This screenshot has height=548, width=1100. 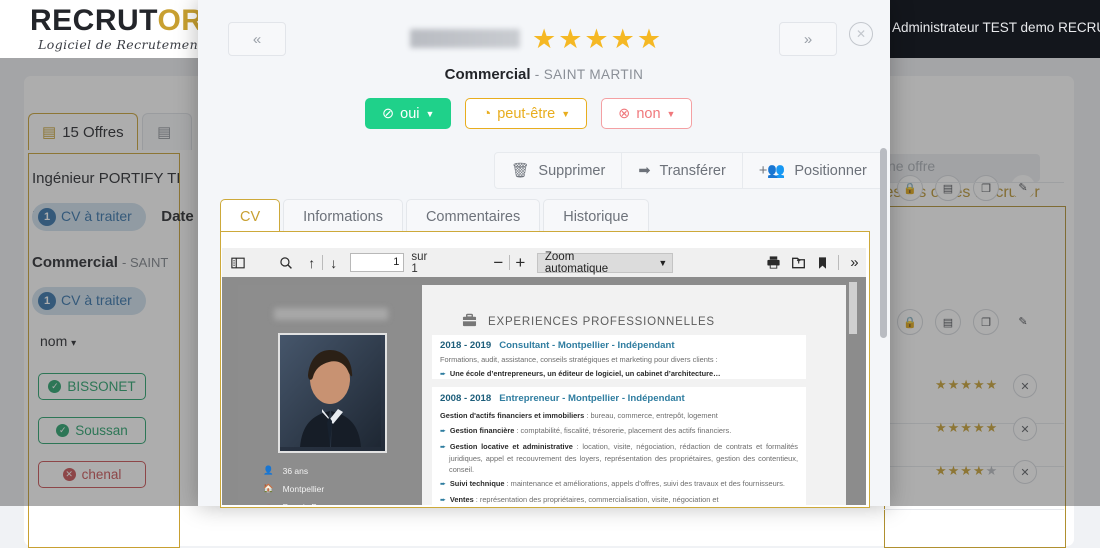 I want to click on add-people-icon: +👥, so click(x=772, y=171).